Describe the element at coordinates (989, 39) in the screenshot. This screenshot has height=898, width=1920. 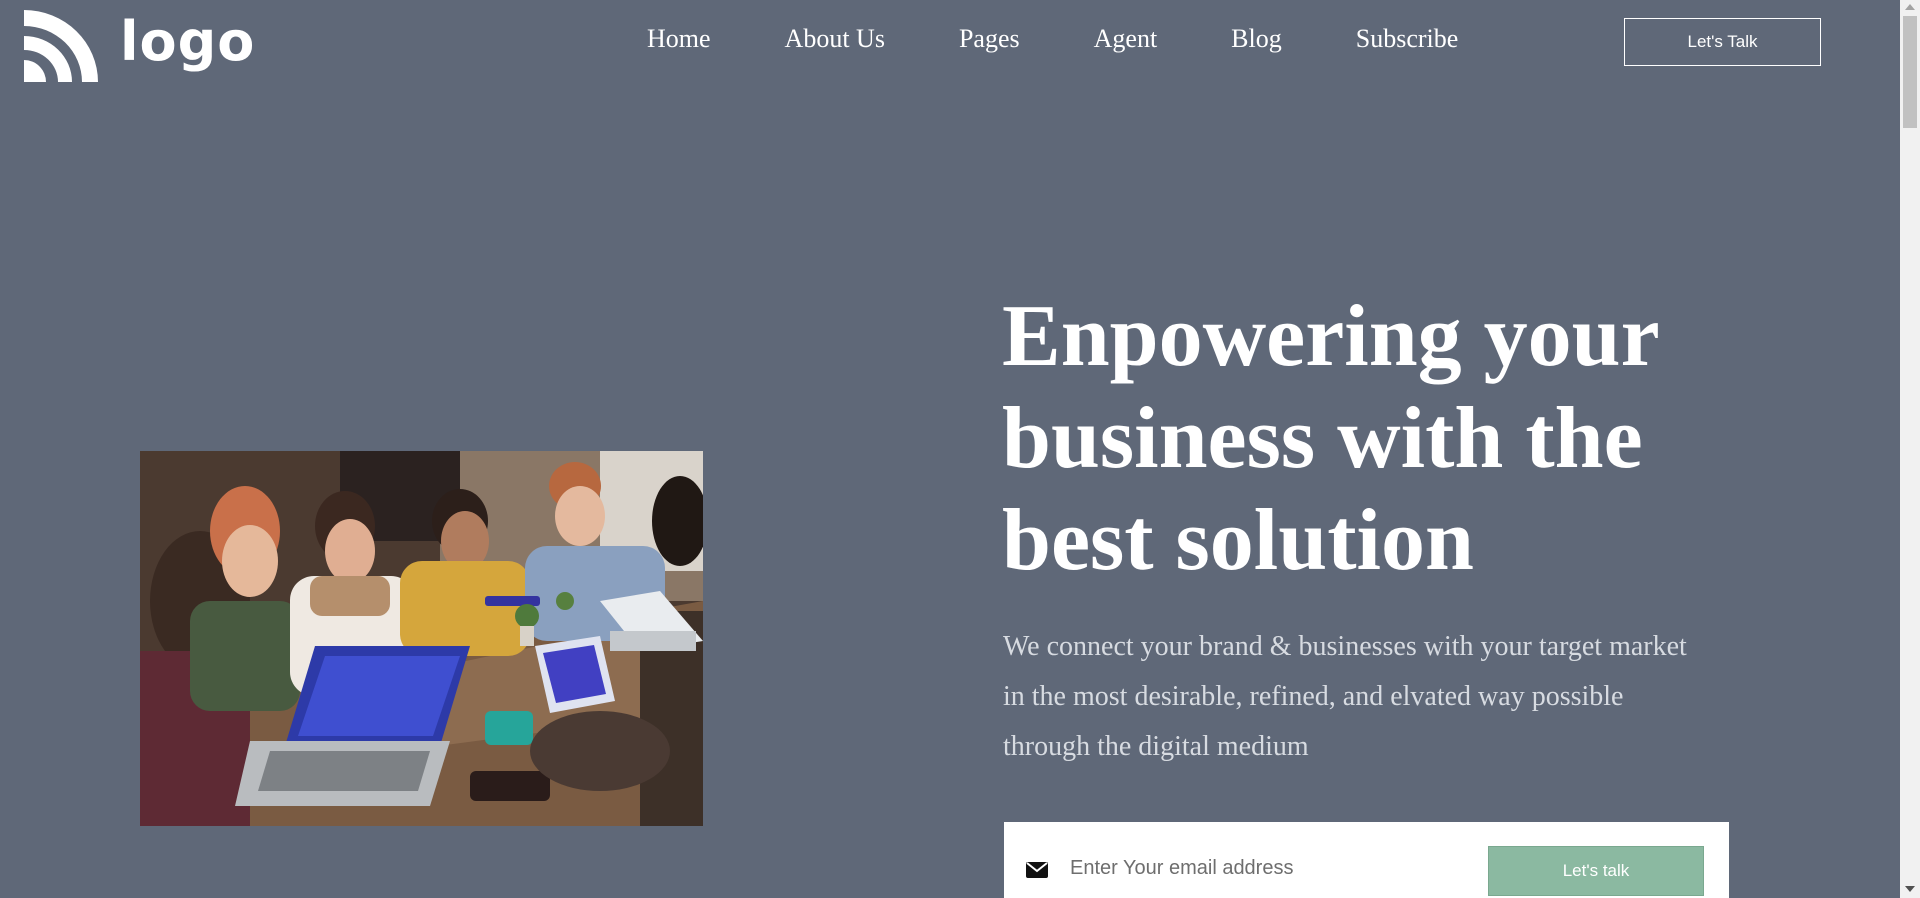
I see `nav-pages: Pages` at that location.